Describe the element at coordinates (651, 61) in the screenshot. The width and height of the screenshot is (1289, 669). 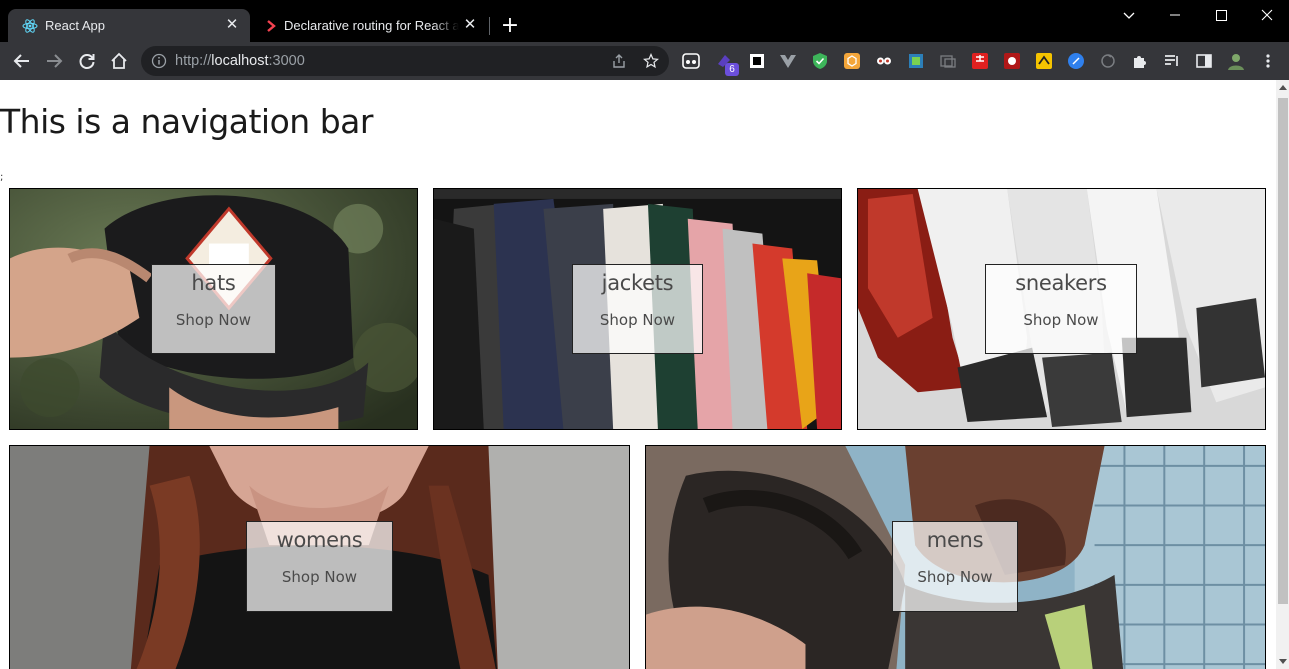
I see `bookmark-star-icon` at that location.